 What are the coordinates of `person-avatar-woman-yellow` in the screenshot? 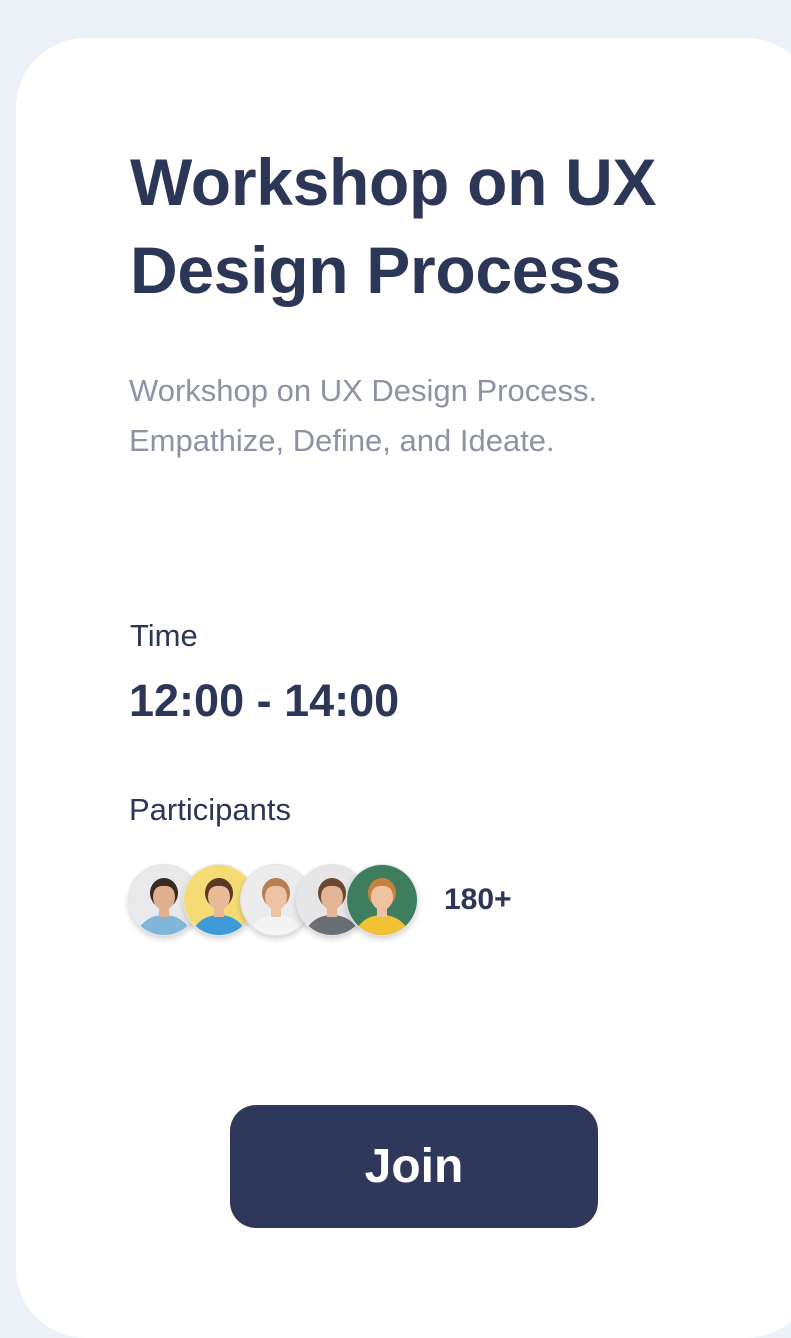 It's located at (382, 900).